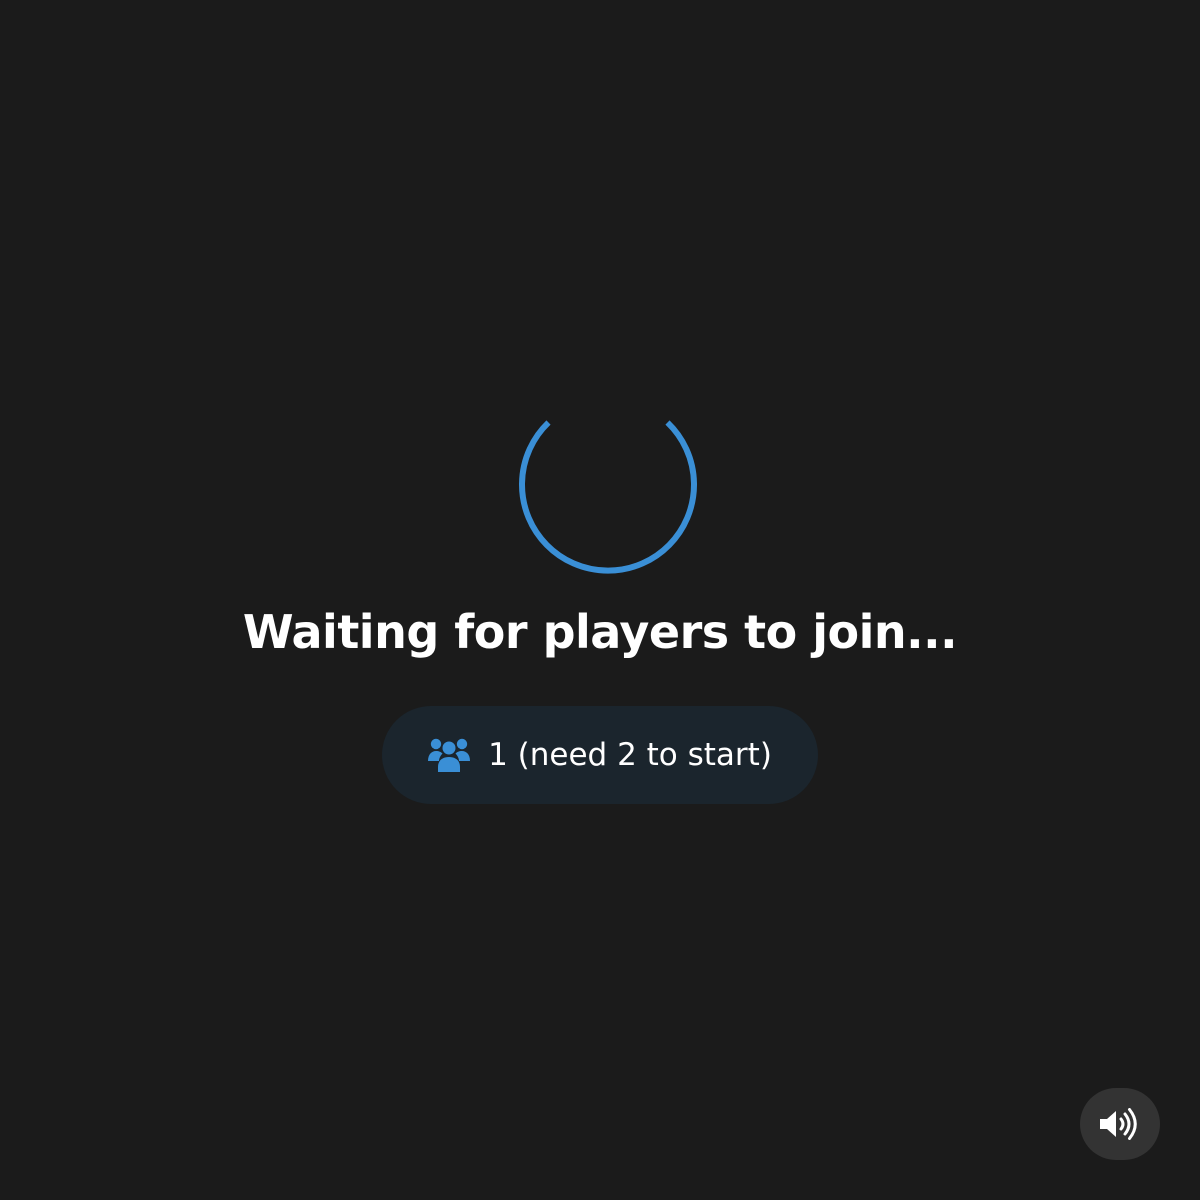 The height and width of the screenshot is (1200, 1200). Describe the element at coordinates (608, 497) in the screenshot. I see `loading-spinner` at that location.